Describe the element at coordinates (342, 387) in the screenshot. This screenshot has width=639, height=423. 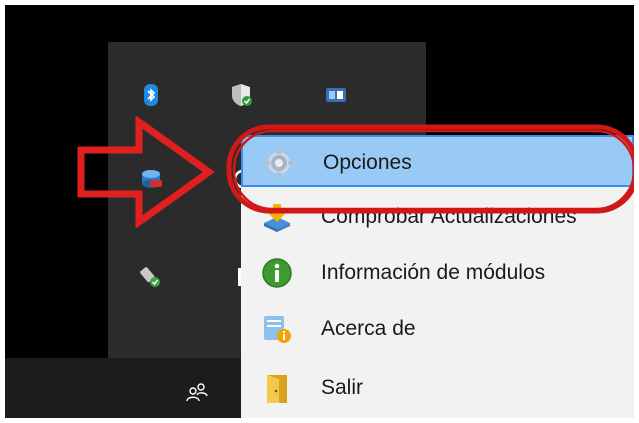
I see `menu-item-label: Salir` at that location.